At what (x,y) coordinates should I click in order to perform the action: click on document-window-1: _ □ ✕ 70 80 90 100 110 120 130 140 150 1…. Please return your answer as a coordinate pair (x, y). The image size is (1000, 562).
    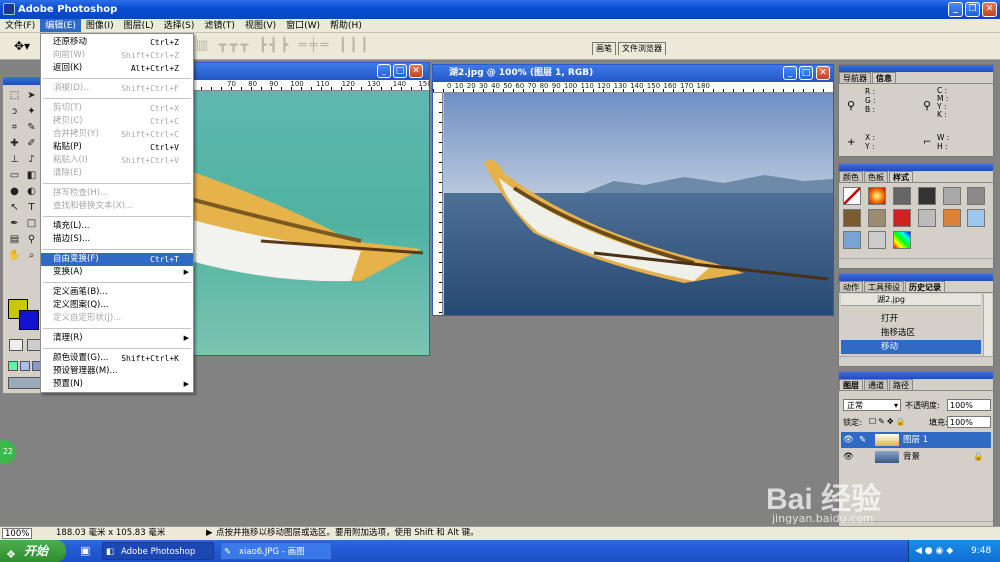
    Looking at the image, I should click on (295, 209).